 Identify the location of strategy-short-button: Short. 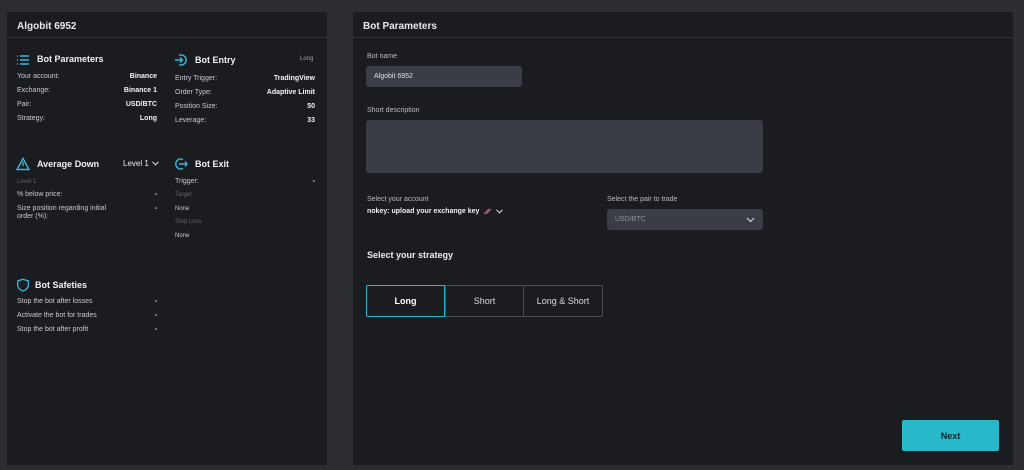
(484, 301).